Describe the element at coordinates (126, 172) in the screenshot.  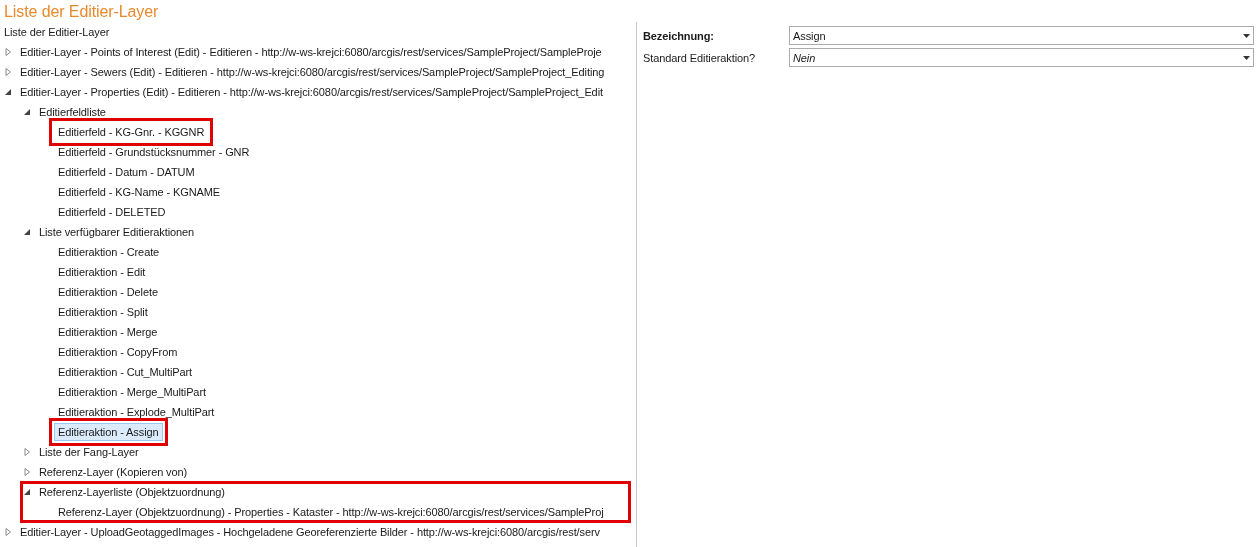
I see `tree-item: Editierfeld - Datum - DATUM` at that location.